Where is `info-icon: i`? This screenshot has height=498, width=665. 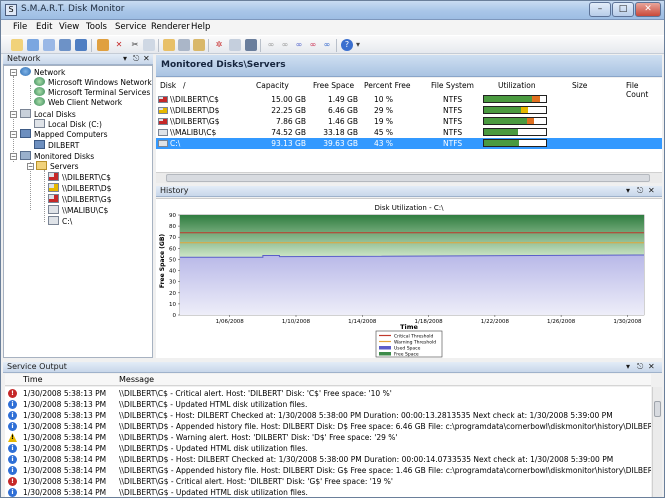 info-icon: i is located at coordinates (12, 426).